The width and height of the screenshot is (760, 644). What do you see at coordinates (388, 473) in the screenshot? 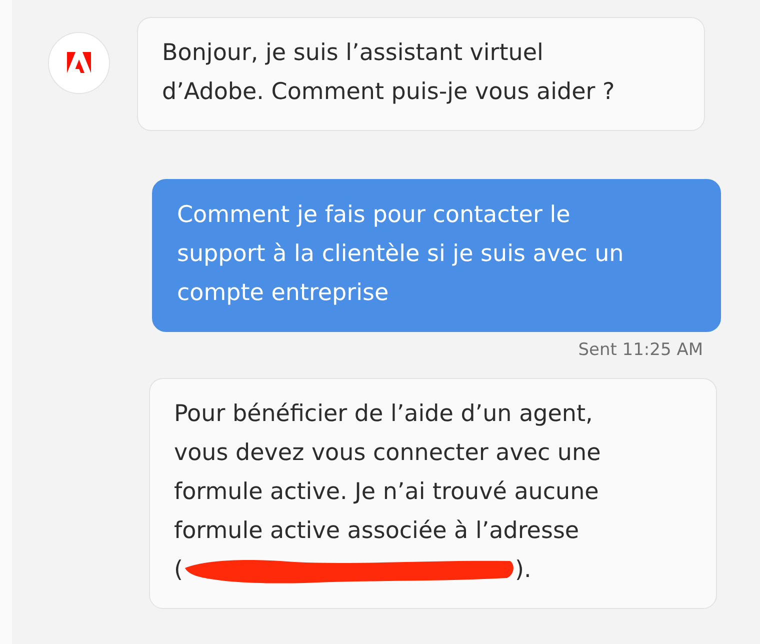
I see `message-text: Pour bénéficier de l’aide d’un agent, vous devez vous connecter avec une formule active. Je n’ai trouvé aucune formule active associée à l’adresse` at bounding box center [388, 473].